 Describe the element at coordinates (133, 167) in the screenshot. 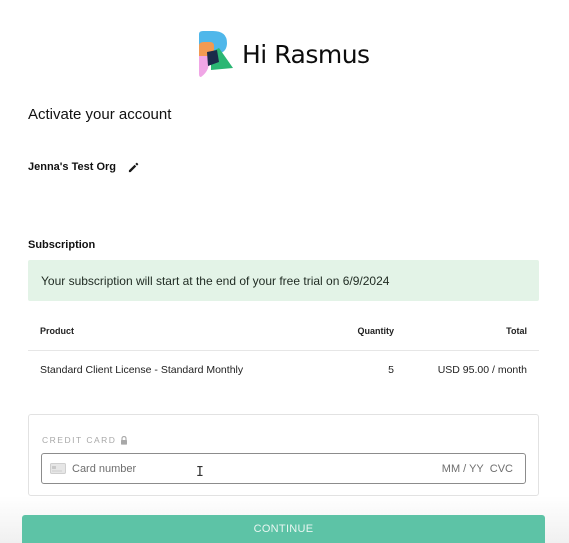

I see `pencil-icon` at that location.